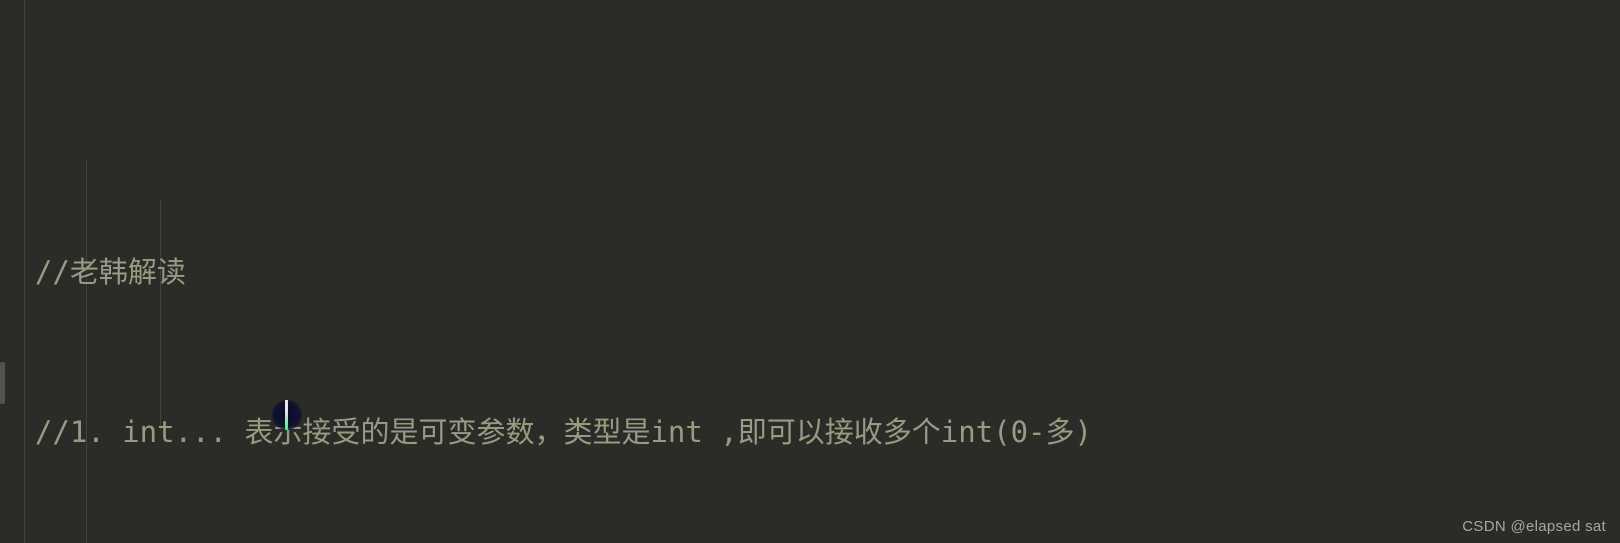 This screenshot has height=543, width=1620. What do you see at coordinates (110, 272) in the screenshot?
I see `comment-title-text: //老韩解读` at bounding box center [110, 272].